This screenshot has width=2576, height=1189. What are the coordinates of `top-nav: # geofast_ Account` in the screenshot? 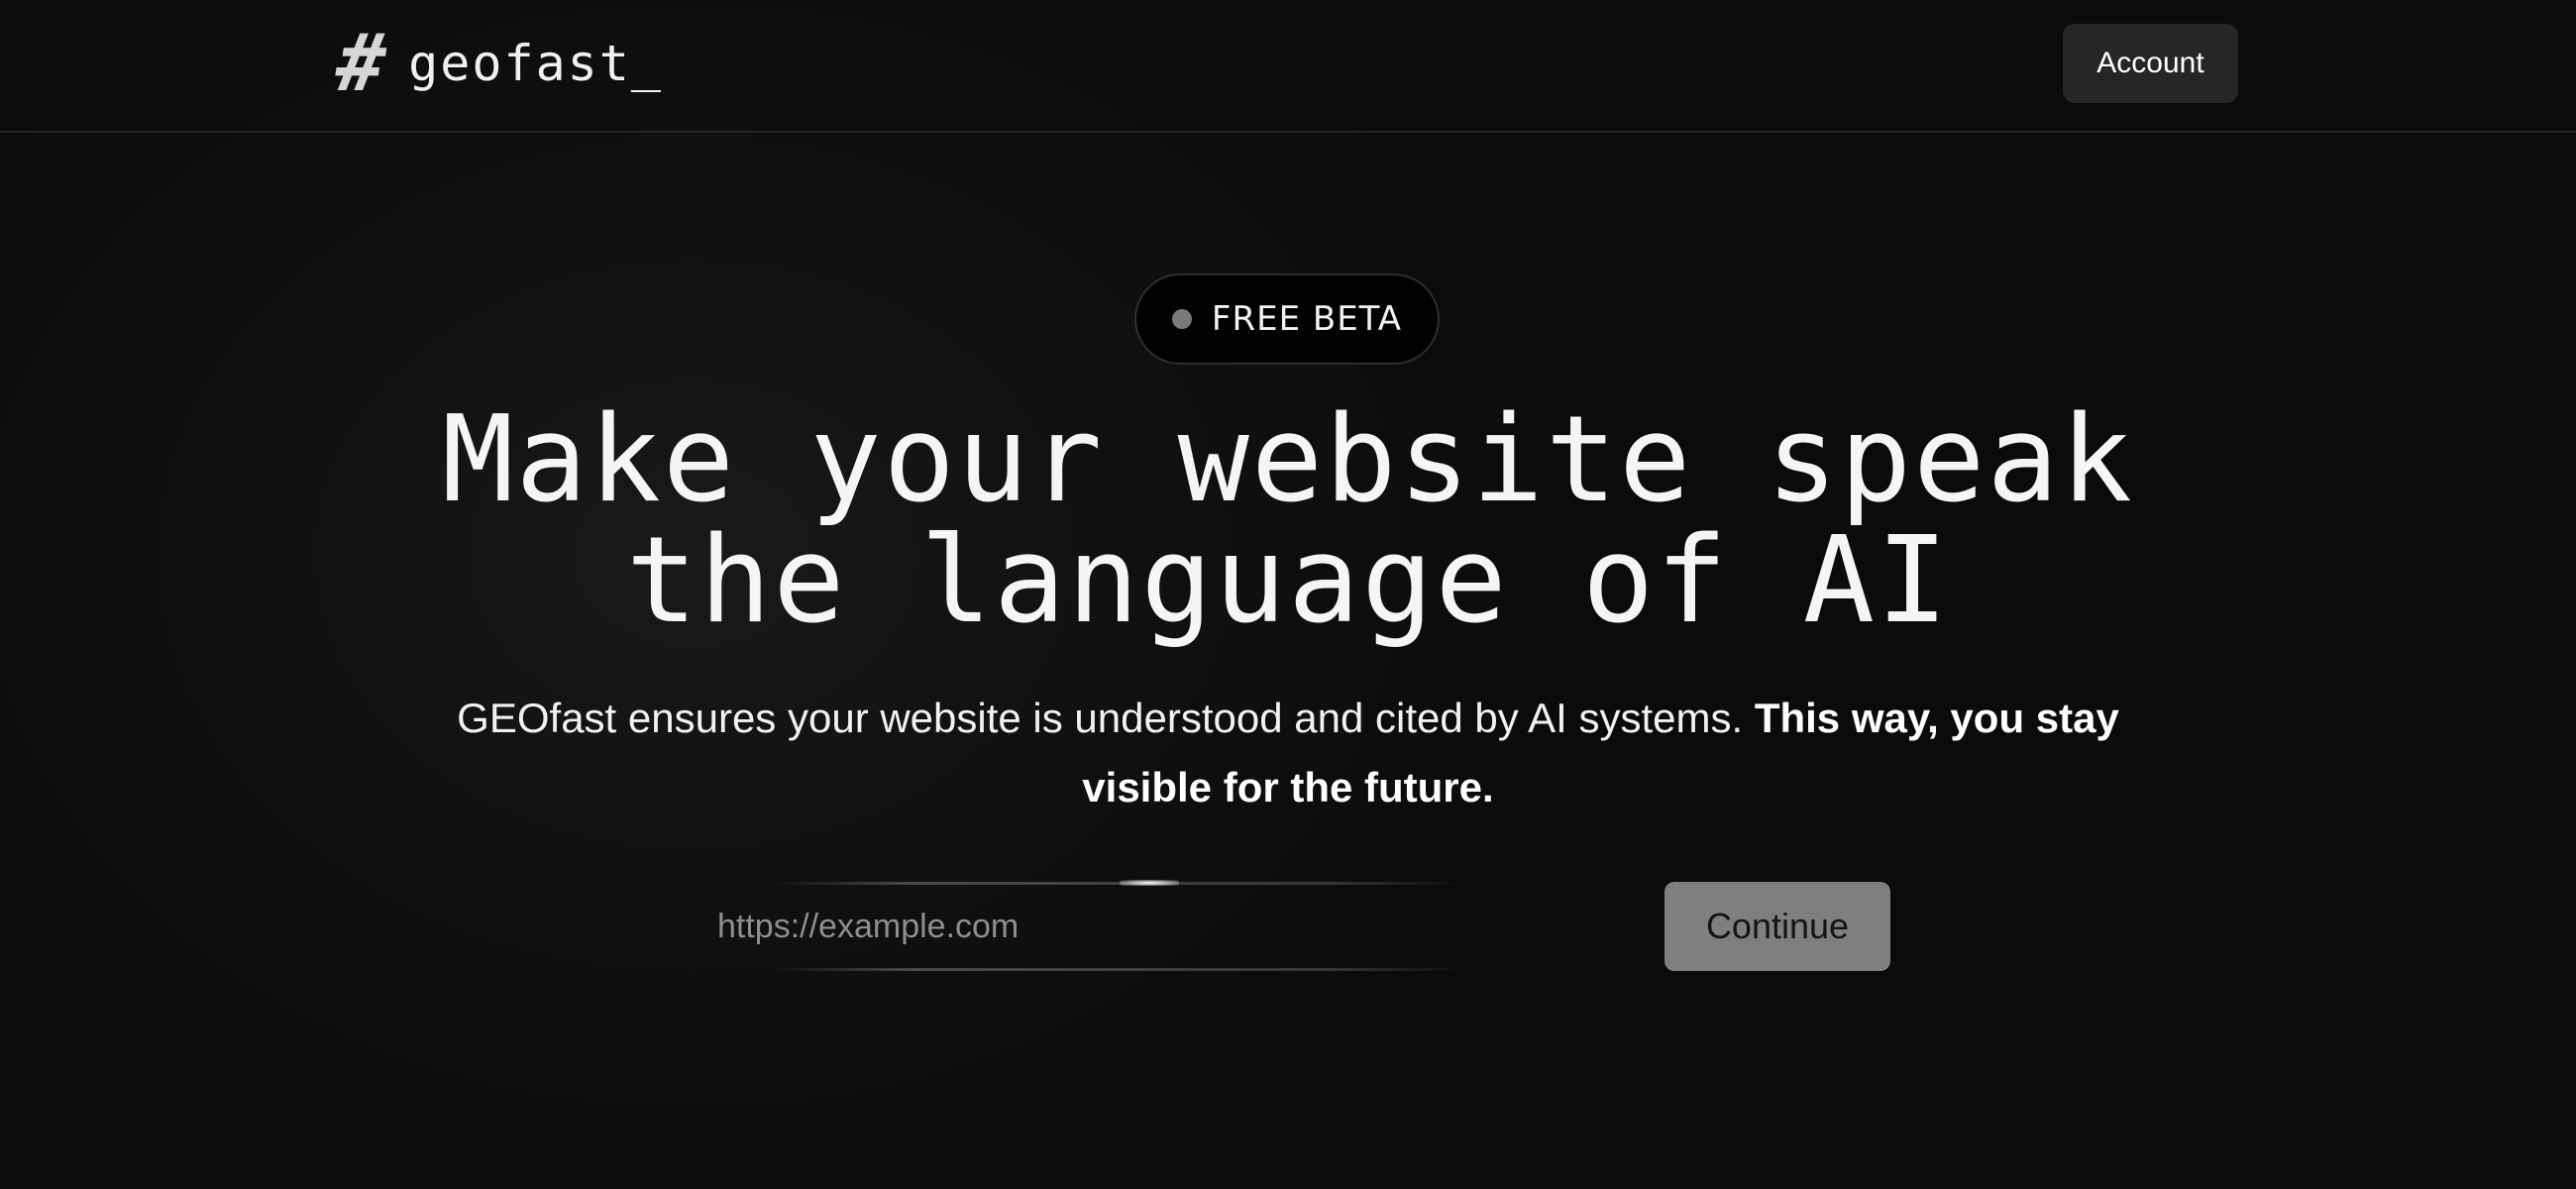 It's located at (1288, 66).